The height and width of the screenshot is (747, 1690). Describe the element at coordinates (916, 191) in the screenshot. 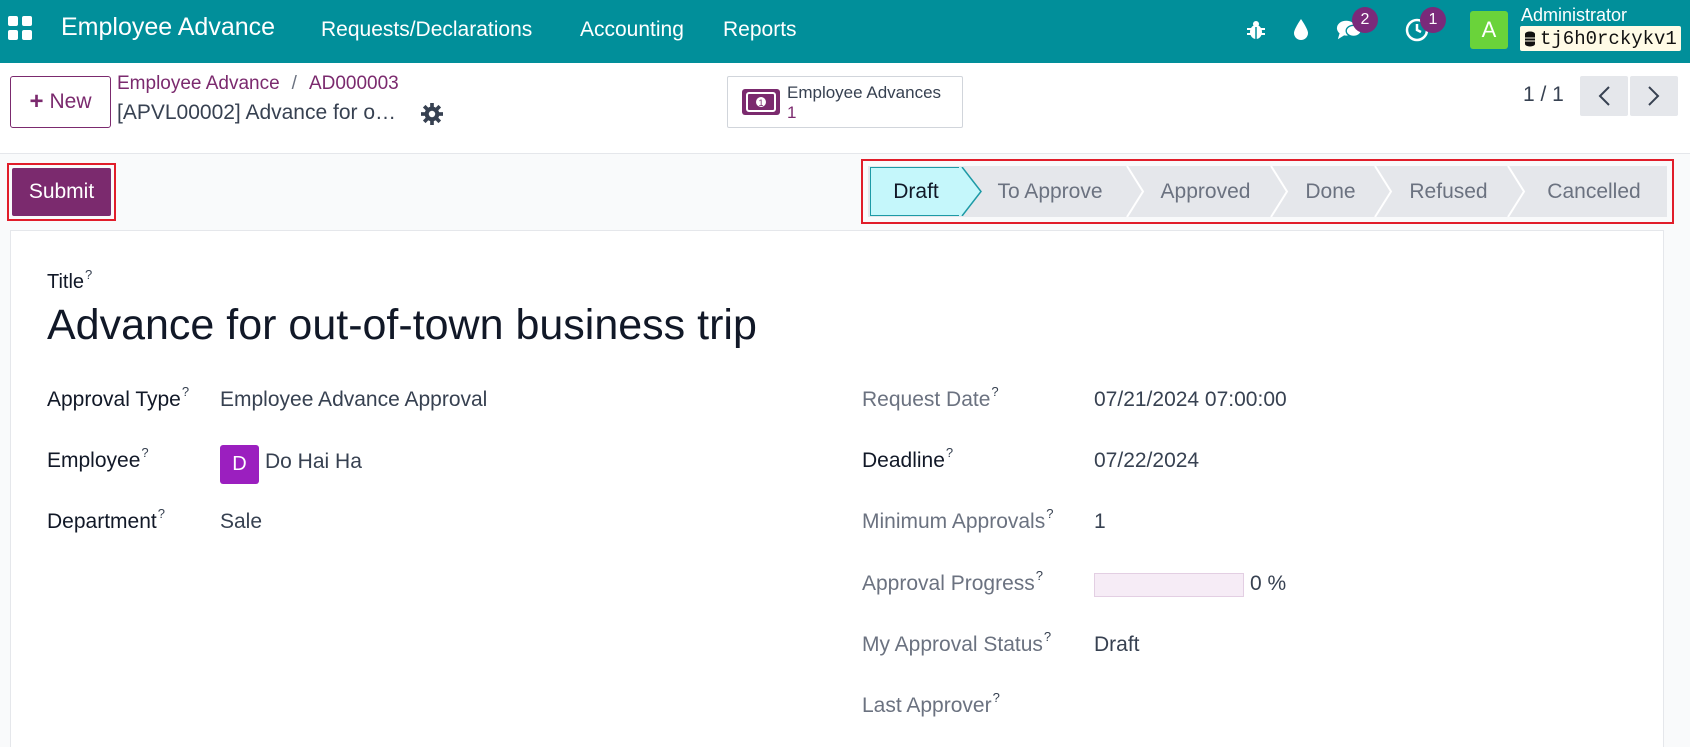

I see `stage-draft: Draft` at that location.